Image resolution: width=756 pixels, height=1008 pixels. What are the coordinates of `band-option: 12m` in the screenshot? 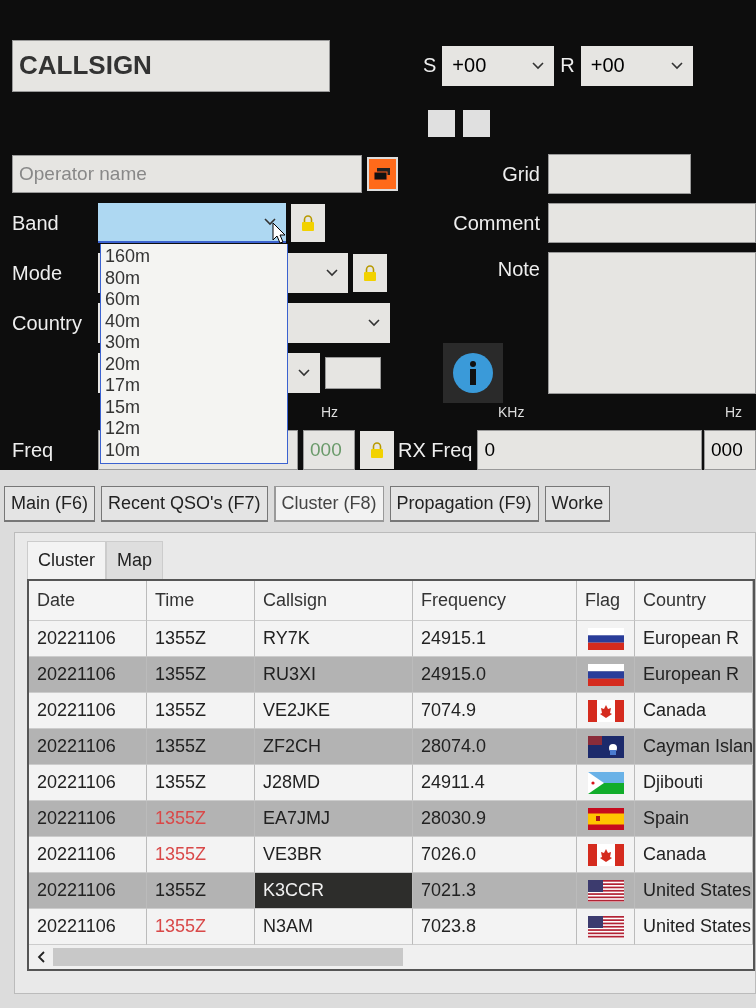 It's located at (194, 429).